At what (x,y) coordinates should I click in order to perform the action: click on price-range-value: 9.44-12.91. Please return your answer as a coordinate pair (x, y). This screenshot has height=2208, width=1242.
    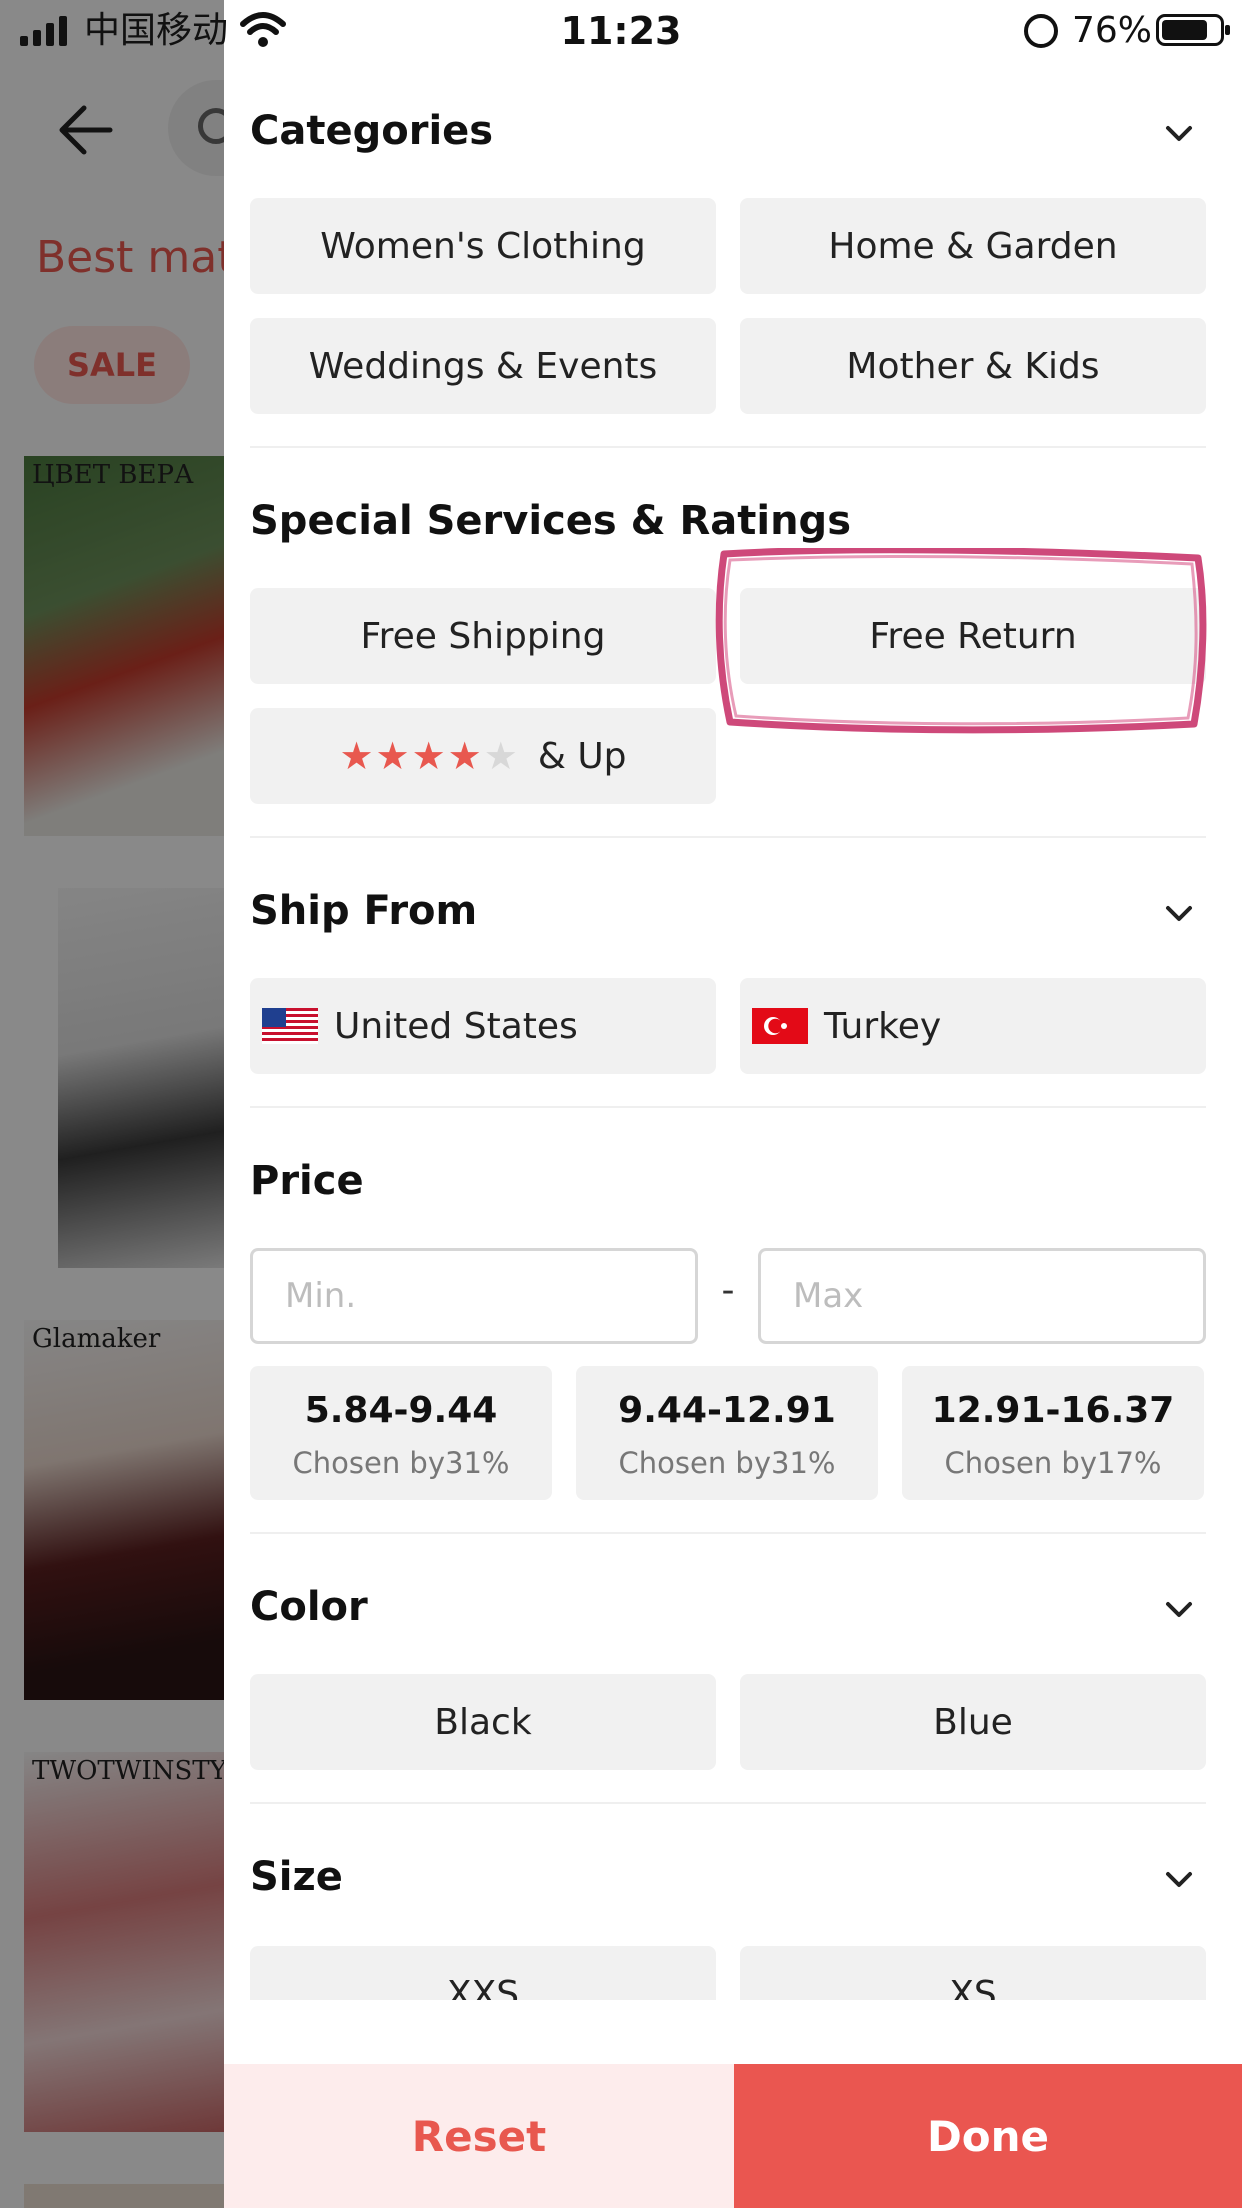
    Looking at the image, I should click on (727, 1410).